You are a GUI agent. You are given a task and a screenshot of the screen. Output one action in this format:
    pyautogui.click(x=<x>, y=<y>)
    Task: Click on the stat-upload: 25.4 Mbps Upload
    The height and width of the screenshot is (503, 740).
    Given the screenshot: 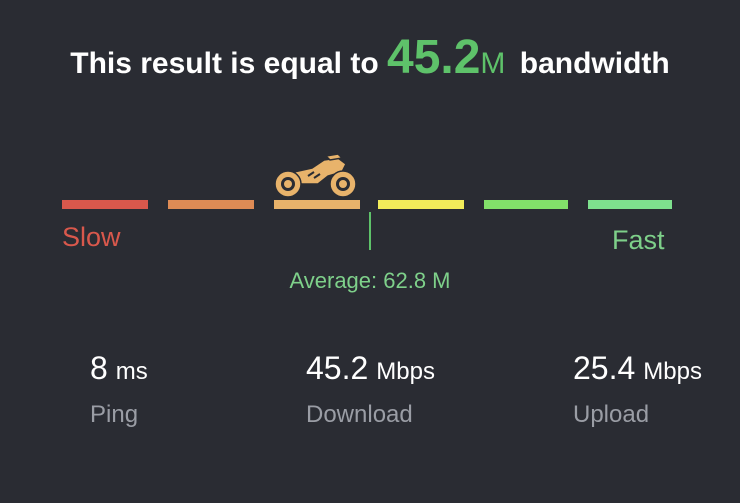 What is the action you would take?
    pyautogui.click(x=637, y=389)
    